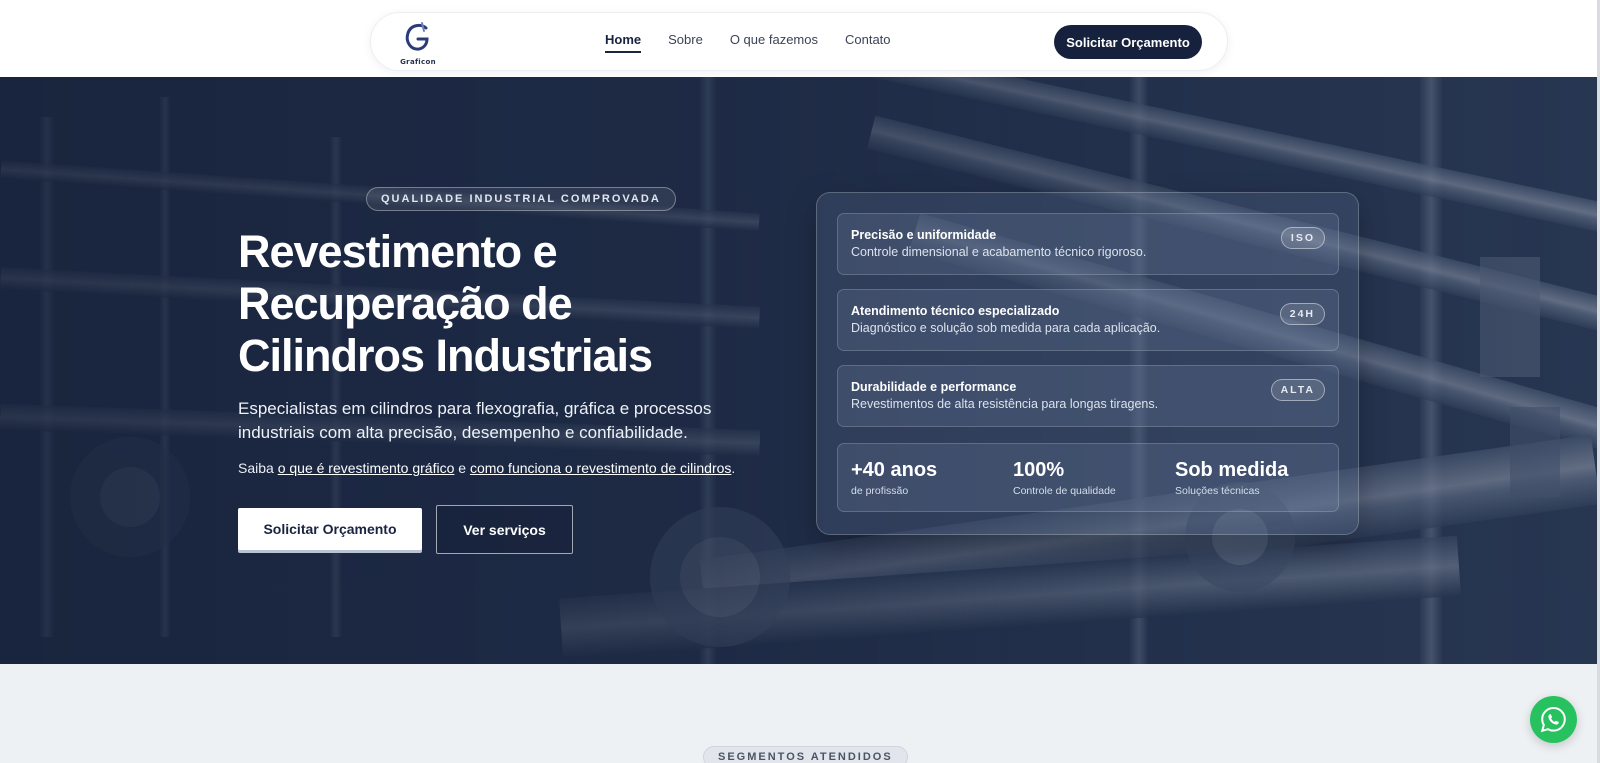 This screenshot has height=763, width=1600. I want to click on feature-badge: ISO, so click(1302, 238).